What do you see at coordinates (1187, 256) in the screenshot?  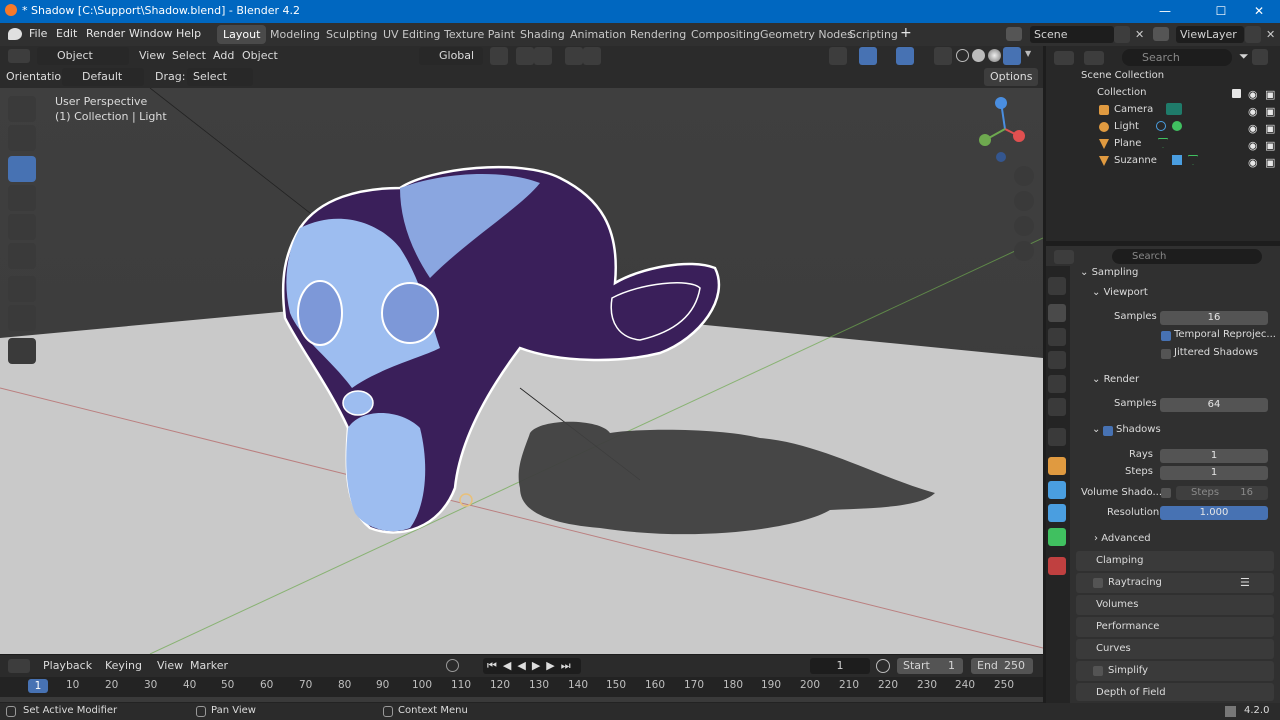 I see `properties-search-input: Search` at bounding box center [1187, 256].